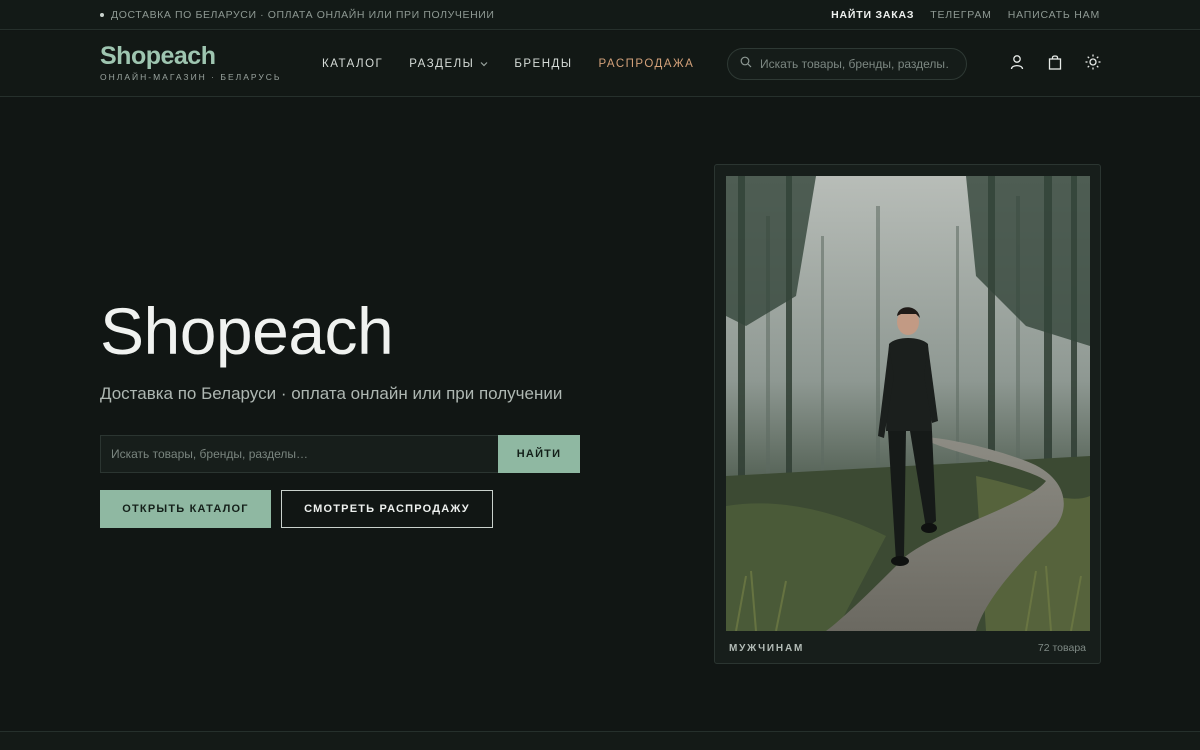 The image size is (1200, 750). What do you see at coordinates (767, 648) in the screenshot?
I see `category-label: МУЖЧИНАМ` at bounding box center [767, 648].